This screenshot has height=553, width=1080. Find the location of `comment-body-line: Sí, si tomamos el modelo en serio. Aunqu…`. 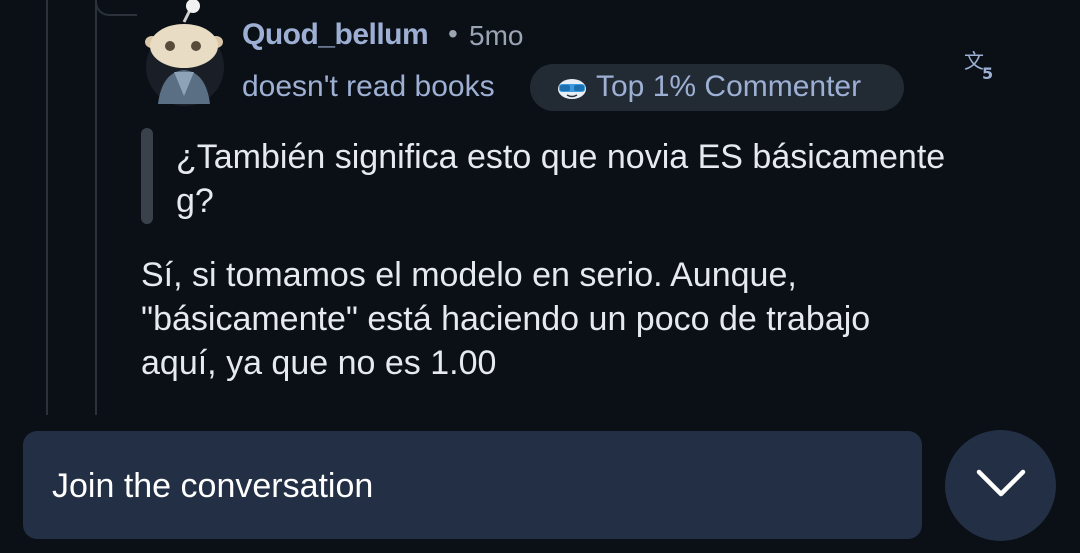

comment-body-line: Sí, si tomamos el modelo en serio. Aunqu… is located at coordinates (469, 275).